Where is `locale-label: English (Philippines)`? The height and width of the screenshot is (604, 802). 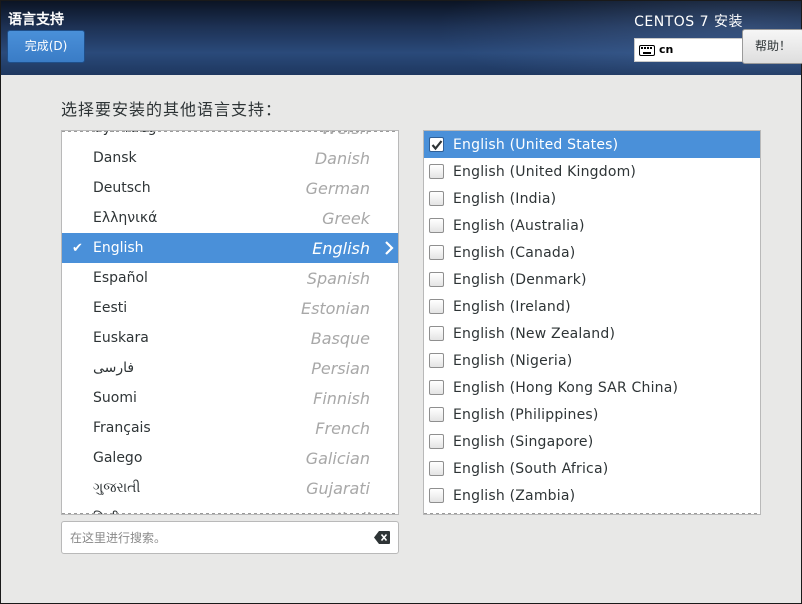
locale-label: English (Philippines) is located at coordinates (526, 414).